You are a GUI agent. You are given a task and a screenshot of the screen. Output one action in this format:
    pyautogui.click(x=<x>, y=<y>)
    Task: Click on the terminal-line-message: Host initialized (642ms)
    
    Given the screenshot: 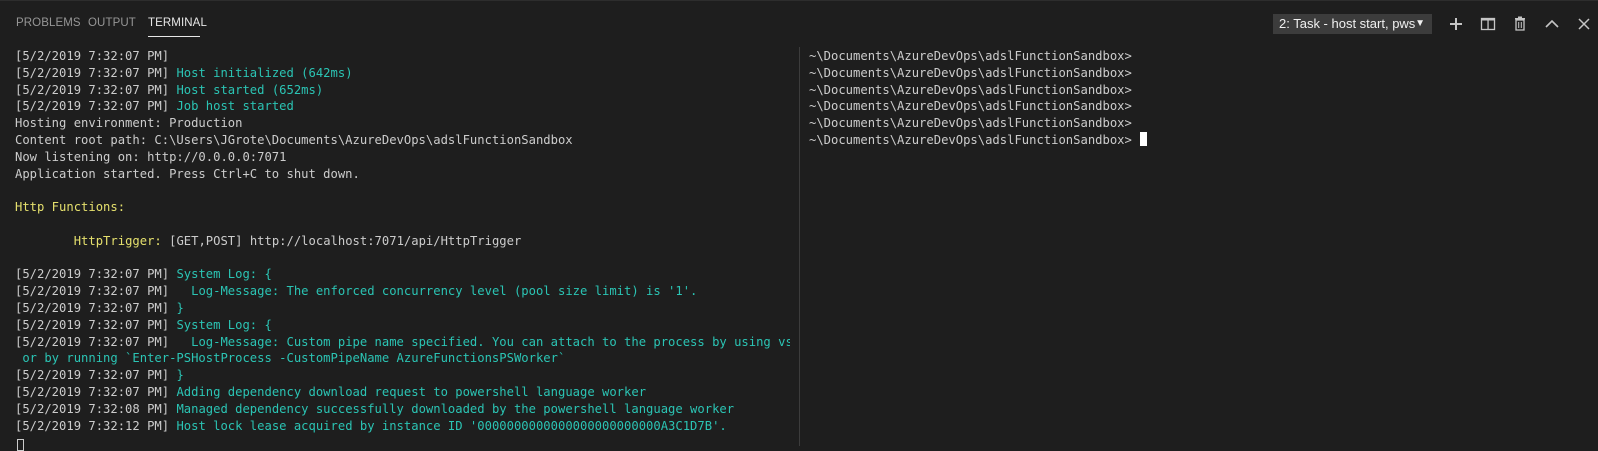 What is the action you would take?
    pyautogui.click(x=264, y=72)
    